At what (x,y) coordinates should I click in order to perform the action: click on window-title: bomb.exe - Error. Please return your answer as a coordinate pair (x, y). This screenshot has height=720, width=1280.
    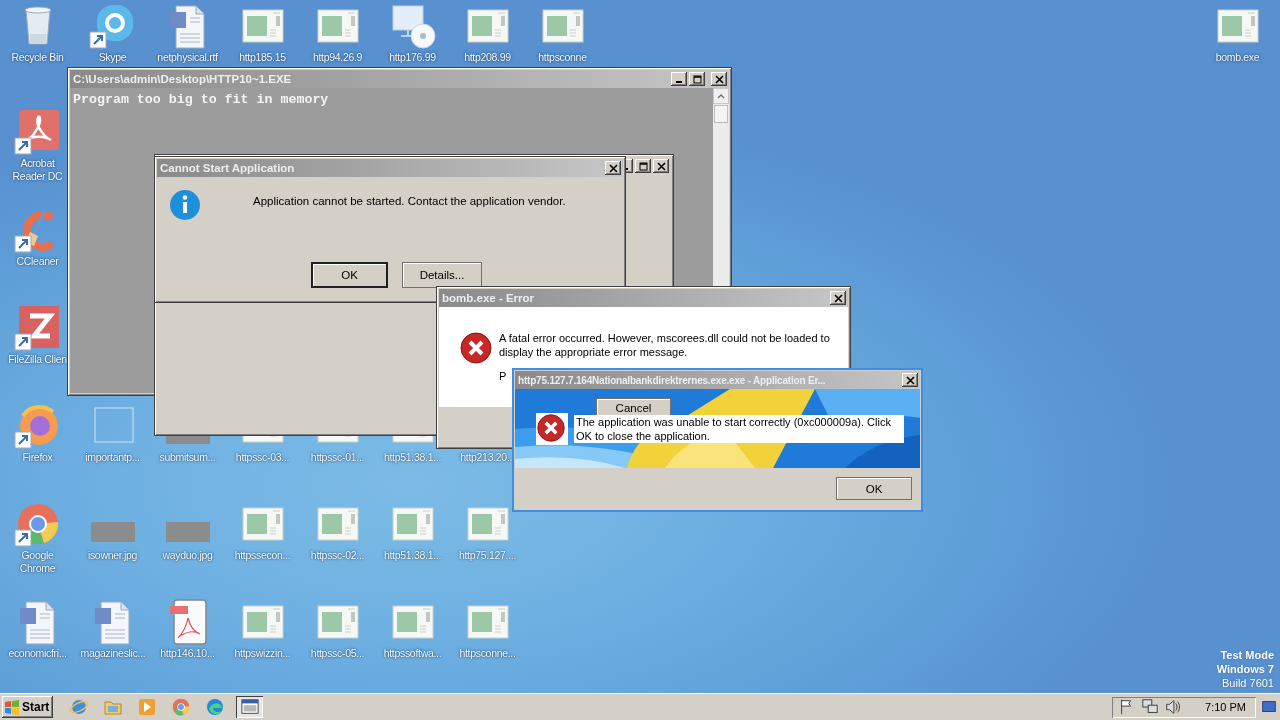
    Looking at the image, I should click on (489, 298).